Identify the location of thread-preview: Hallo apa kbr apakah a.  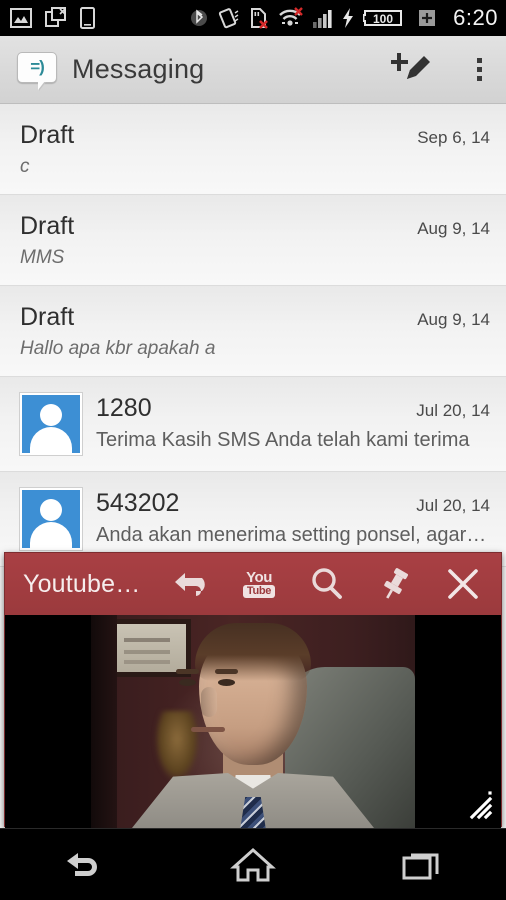
(118, 348).